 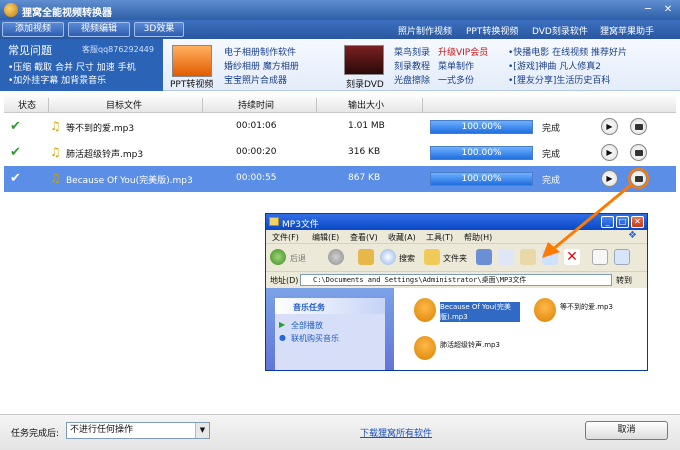 I want to click on music-file-icon: ♫, so click(x=55, y=152).